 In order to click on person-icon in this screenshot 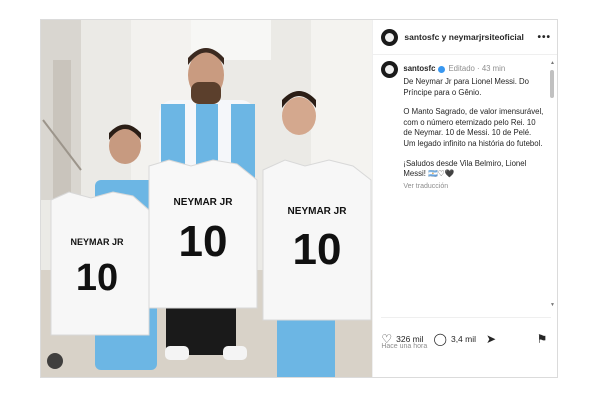, I will do `click(55, 361)`.